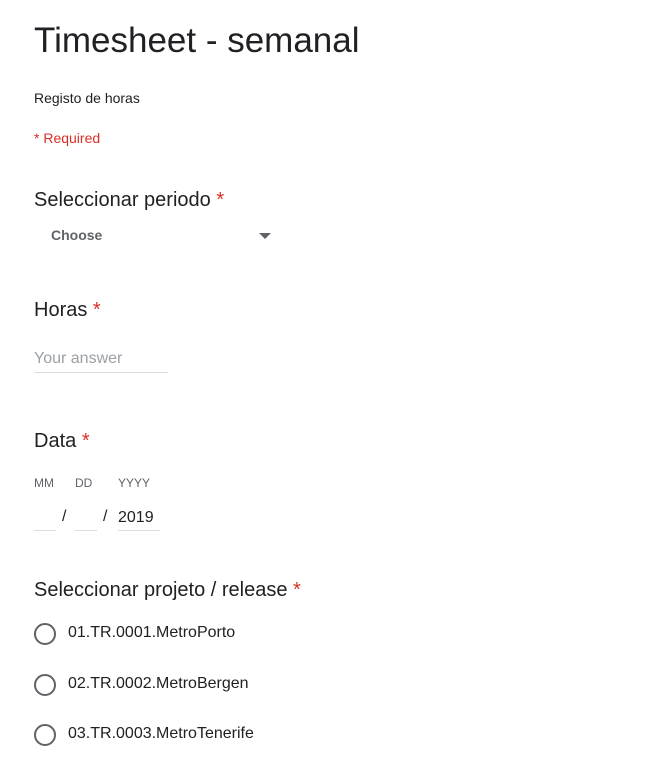 The image size is (664, 763). What do you see at coordinates (67, 138) in the screenshot?
I see `required-note: * Required` at bounding box center [67, 138].